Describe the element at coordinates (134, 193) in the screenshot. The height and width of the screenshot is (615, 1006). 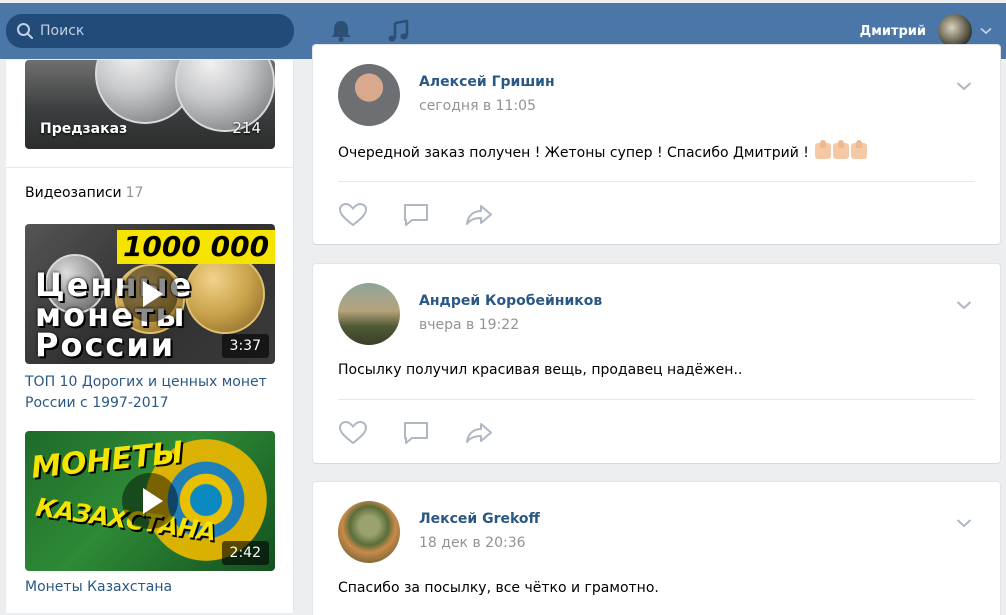
I see `videos-count: 17` at that location.